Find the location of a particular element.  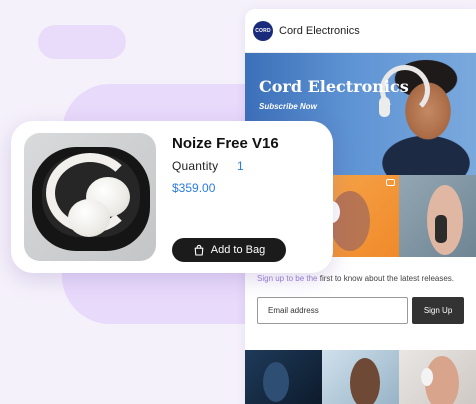

hero-subtitle: Subscribe Now is located at coordinates (288, 106).